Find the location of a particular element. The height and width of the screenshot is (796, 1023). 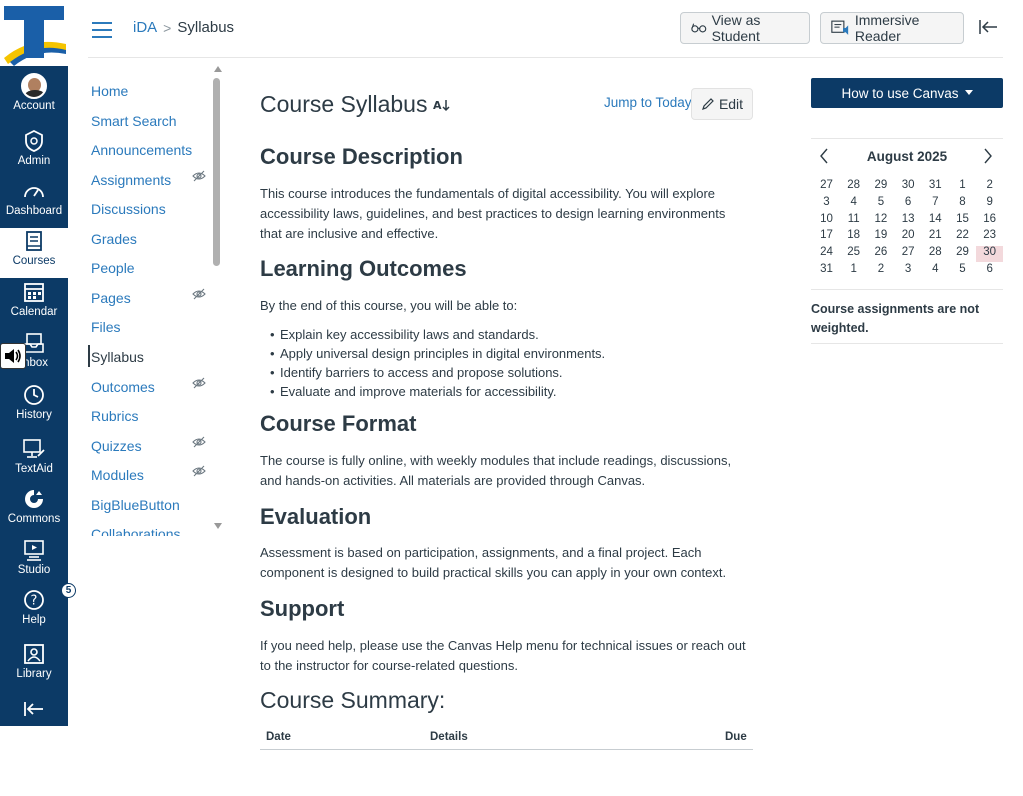

collapse-nav-button is located at coordinates (34, 709).